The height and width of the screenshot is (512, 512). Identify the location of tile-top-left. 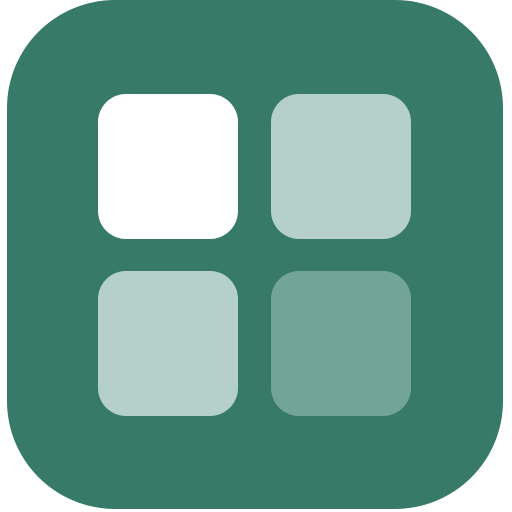
(168, 166).